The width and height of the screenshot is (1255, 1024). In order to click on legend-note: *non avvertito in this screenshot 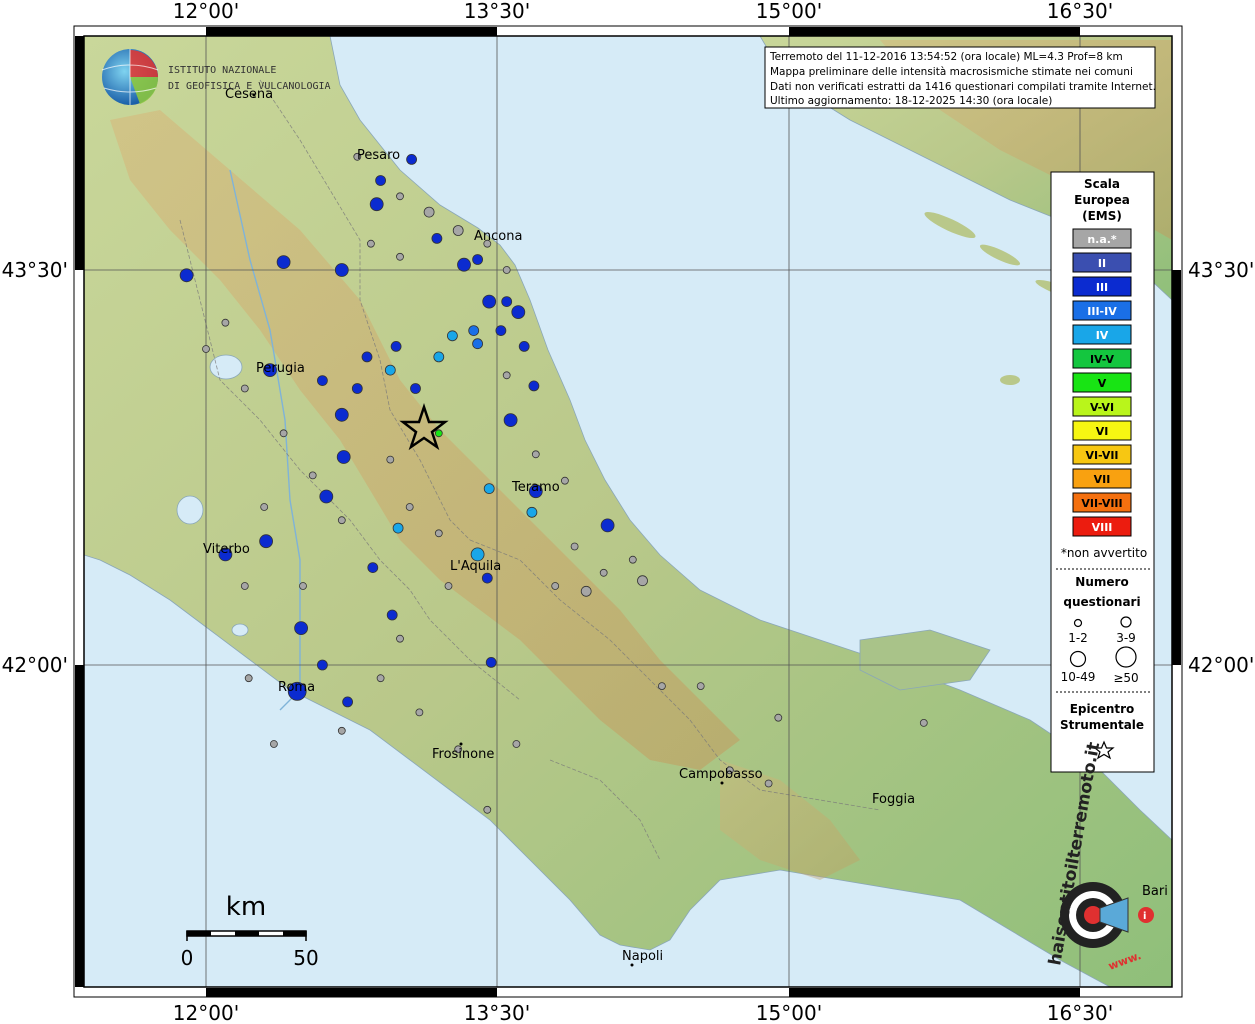, I will do `click(1104, 553)`.